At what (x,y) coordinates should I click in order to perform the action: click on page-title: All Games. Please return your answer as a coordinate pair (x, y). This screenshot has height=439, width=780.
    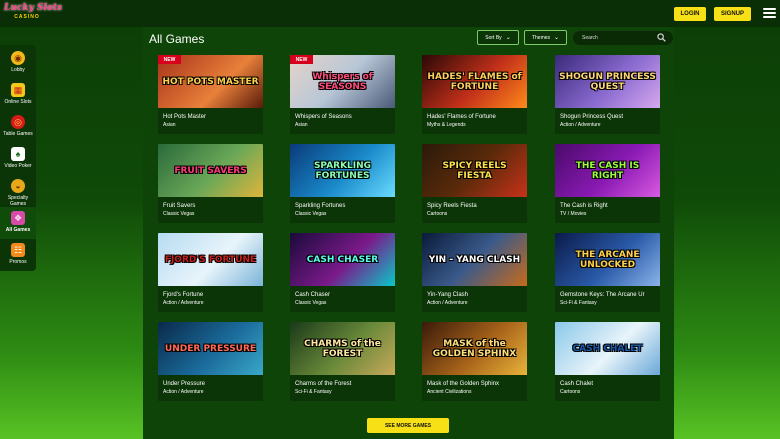
    Looking at the image, I should click on (177, 39).